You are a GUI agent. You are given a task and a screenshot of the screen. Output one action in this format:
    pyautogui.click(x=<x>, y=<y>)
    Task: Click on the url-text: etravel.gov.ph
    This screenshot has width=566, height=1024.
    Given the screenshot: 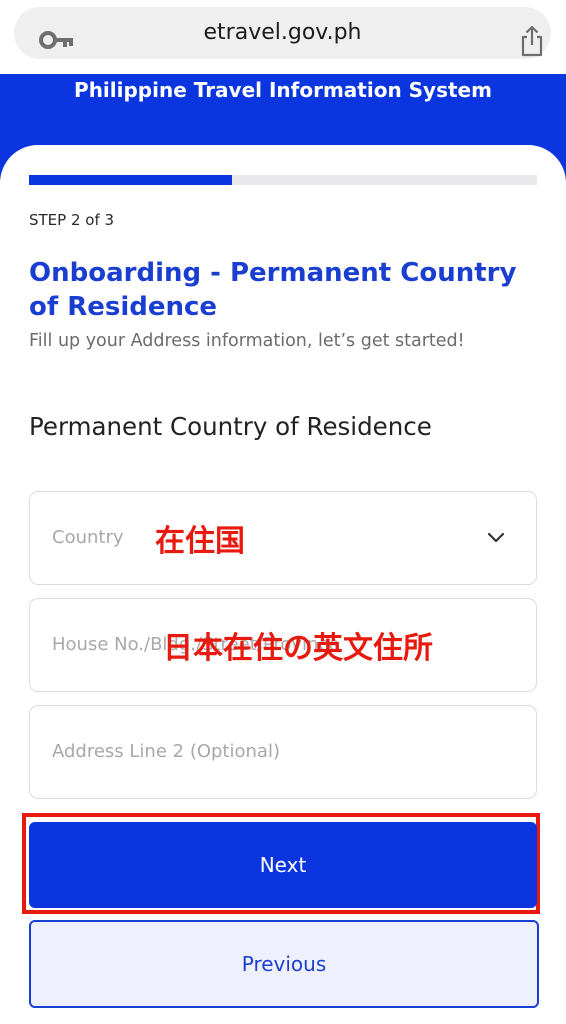 What is the action you would take?
    pyautogui.click(x=282, y=32)
    